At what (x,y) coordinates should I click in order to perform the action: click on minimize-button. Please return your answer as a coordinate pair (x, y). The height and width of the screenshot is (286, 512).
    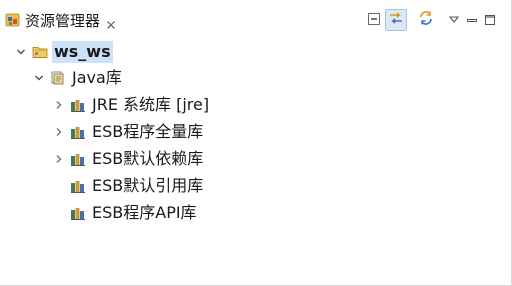
    Looking at the image, I should click on (472, 20).